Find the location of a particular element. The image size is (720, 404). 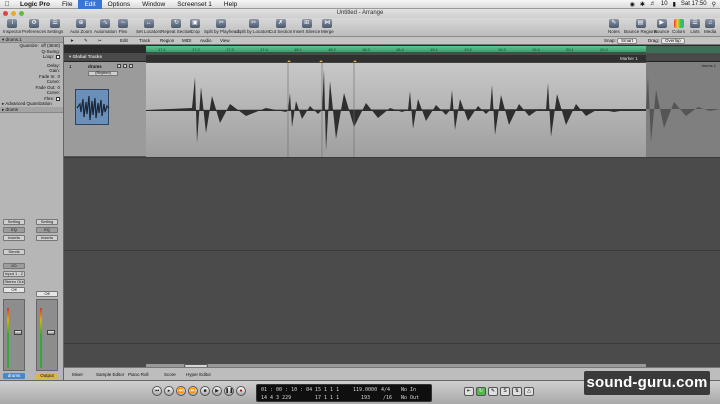

play-from-selection-button: ▸ is located at coordinates (169, 391).